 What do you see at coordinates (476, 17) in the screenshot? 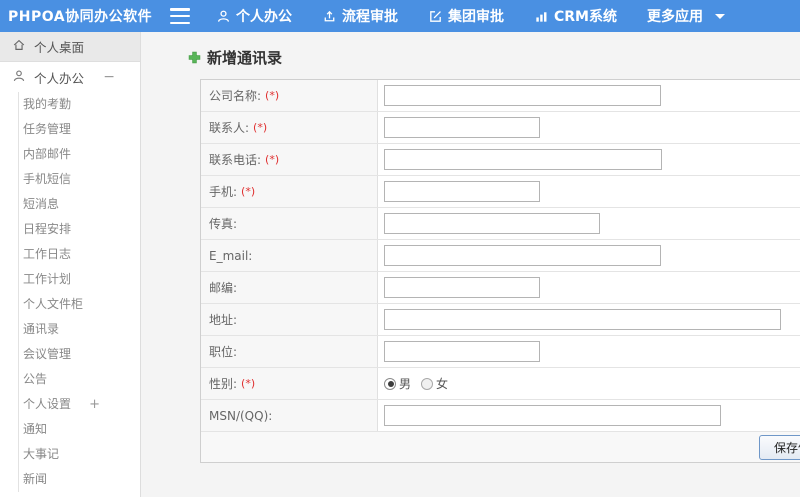
I see `nav-label: 集团审批` at bounding box center [476, 17].